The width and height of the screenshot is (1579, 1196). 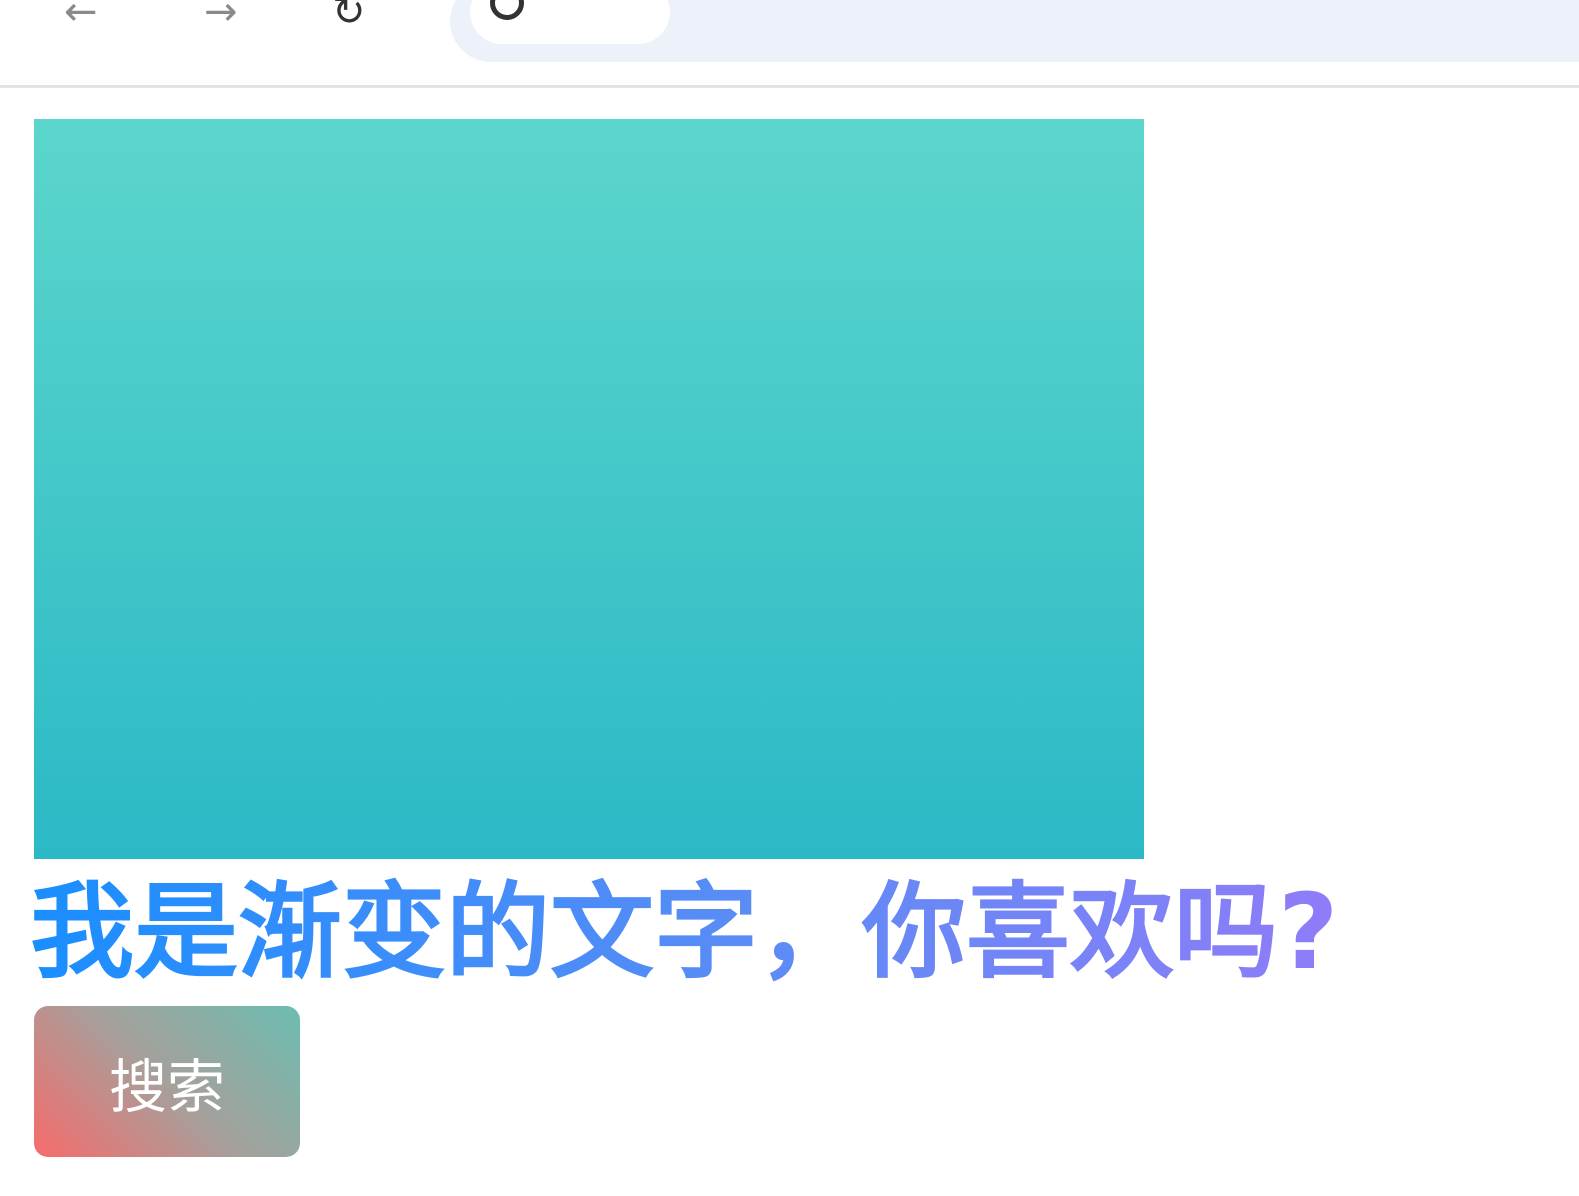 What do you see at coordinates (167, 1081) in the screenshot?
I see `search-button: 搜索` at bounding box center [167, 1081].